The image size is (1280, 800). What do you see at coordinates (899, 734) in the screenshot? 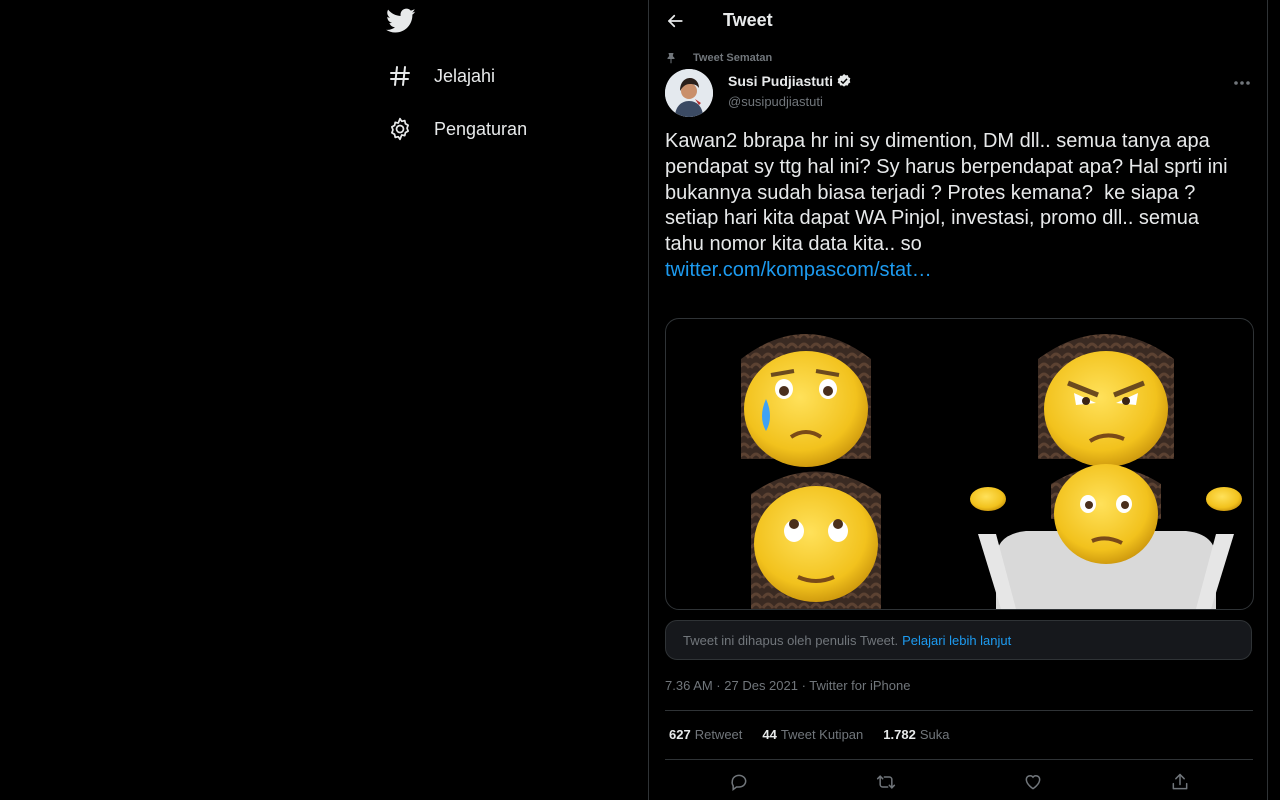
I see `likes-count: 1.782` at bounding box center [899, 734].